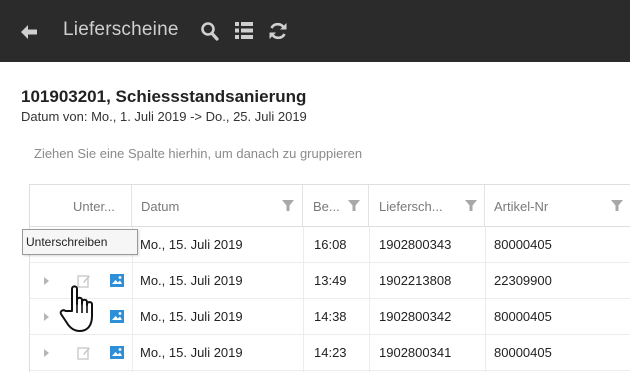 The height and width of the screenshot is (372, 630). Describe the element at coordinates (121, 29) in the screenshot. I see `page-title: Lieferscheine` at that location.